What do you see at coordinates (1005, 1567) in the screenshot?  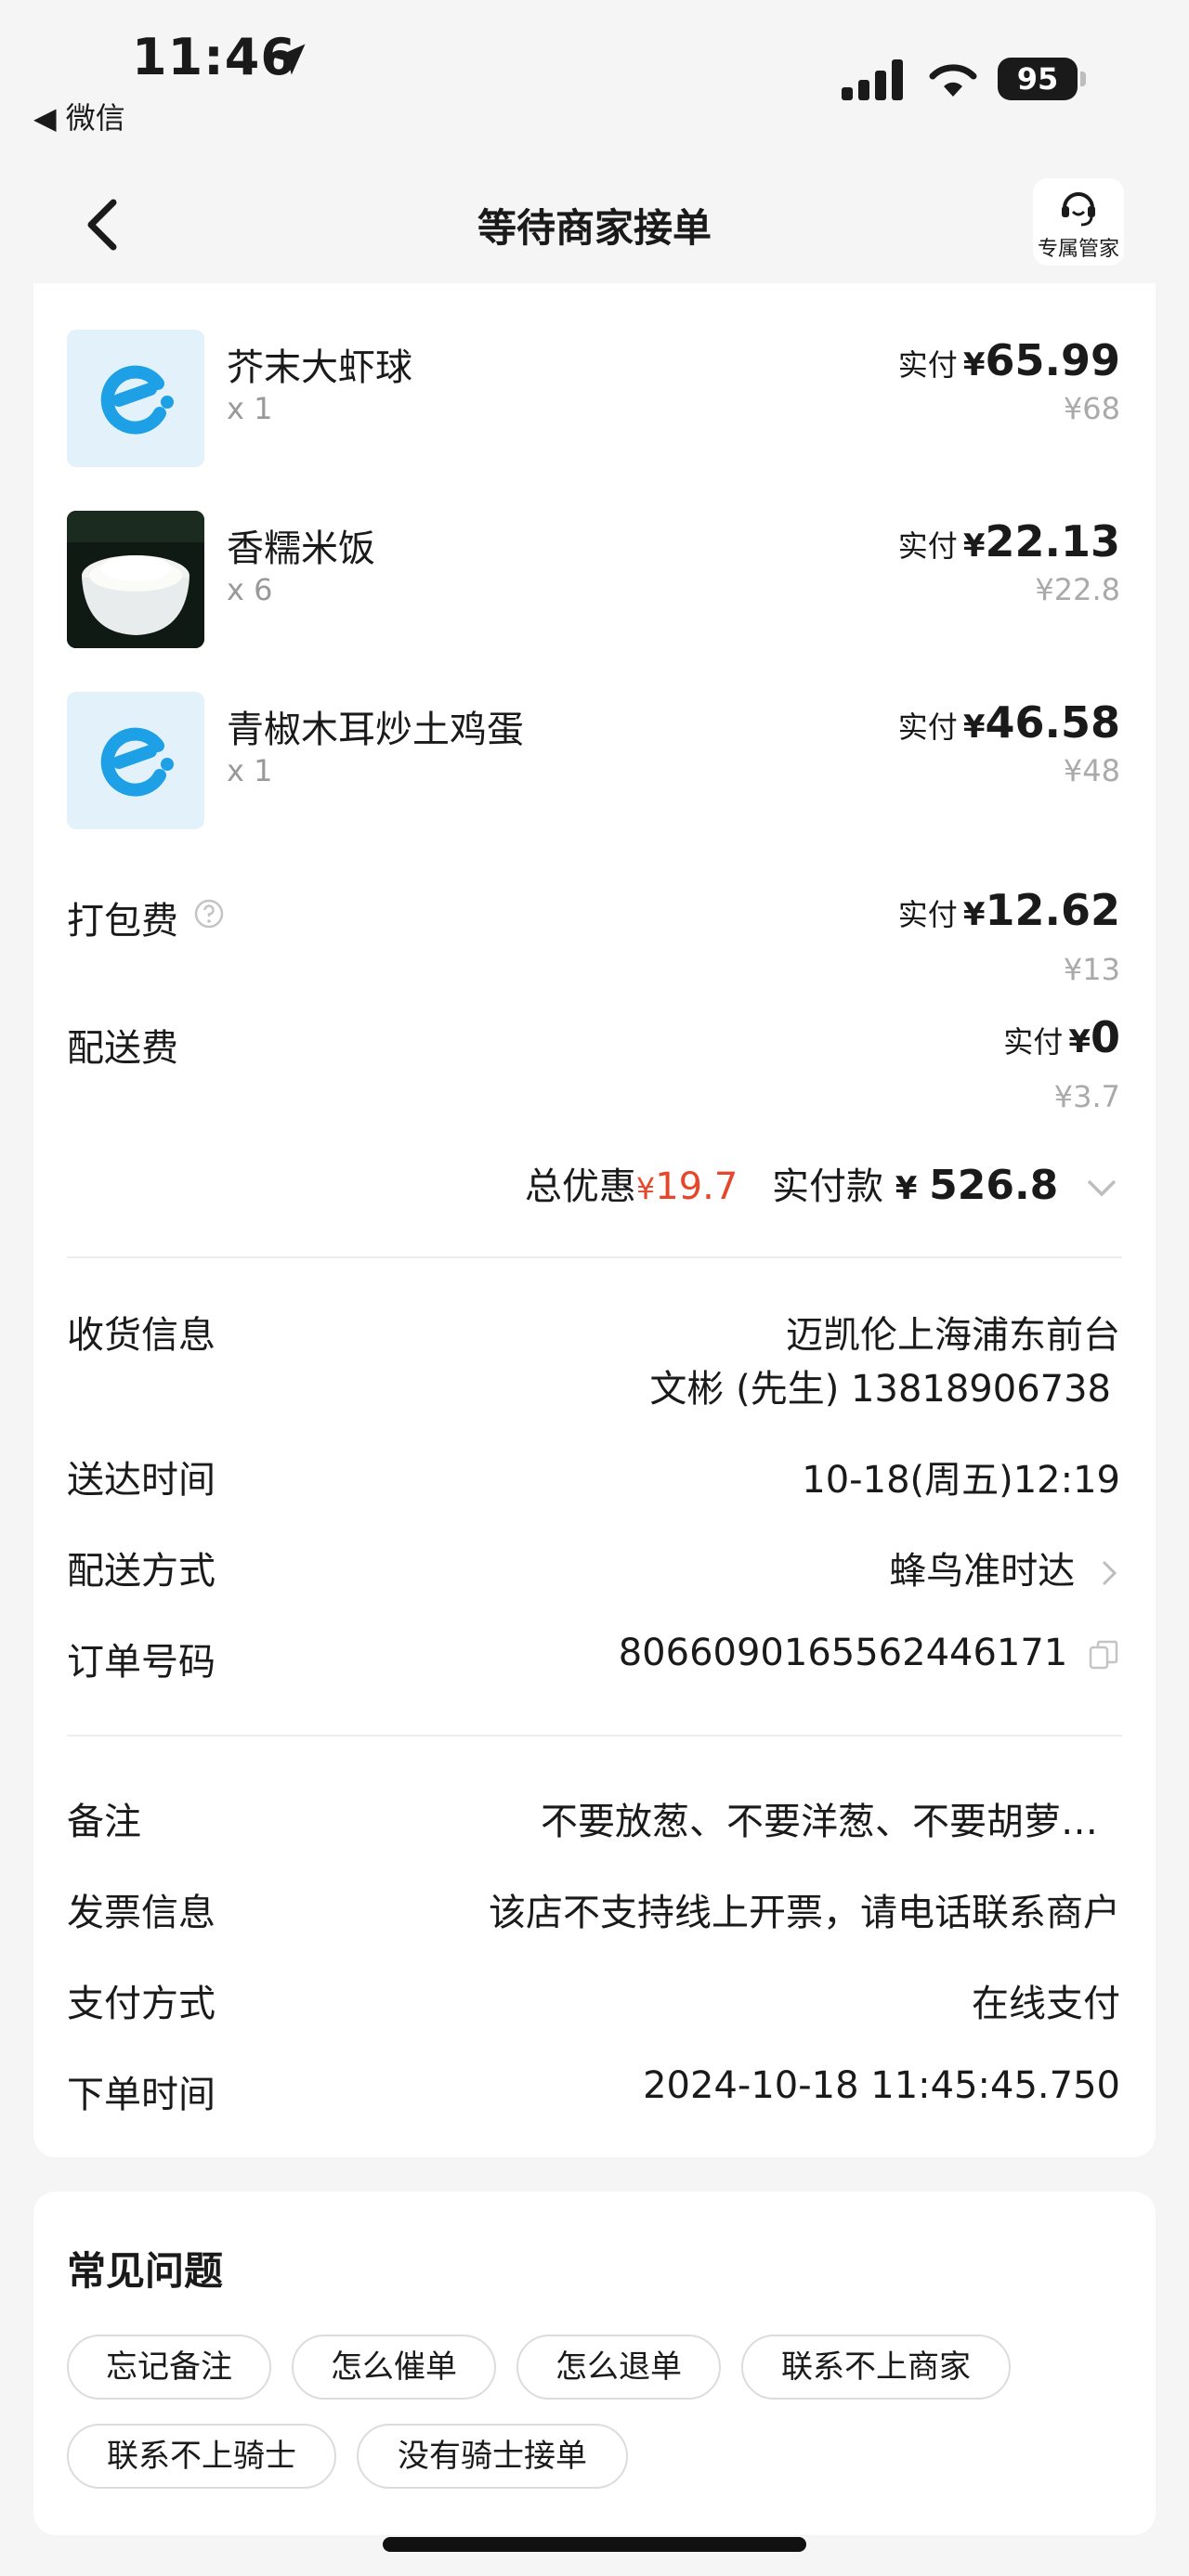 I see `delivery-method-link: 蜂鸟准时达` at bounding box center [1005, 1567].